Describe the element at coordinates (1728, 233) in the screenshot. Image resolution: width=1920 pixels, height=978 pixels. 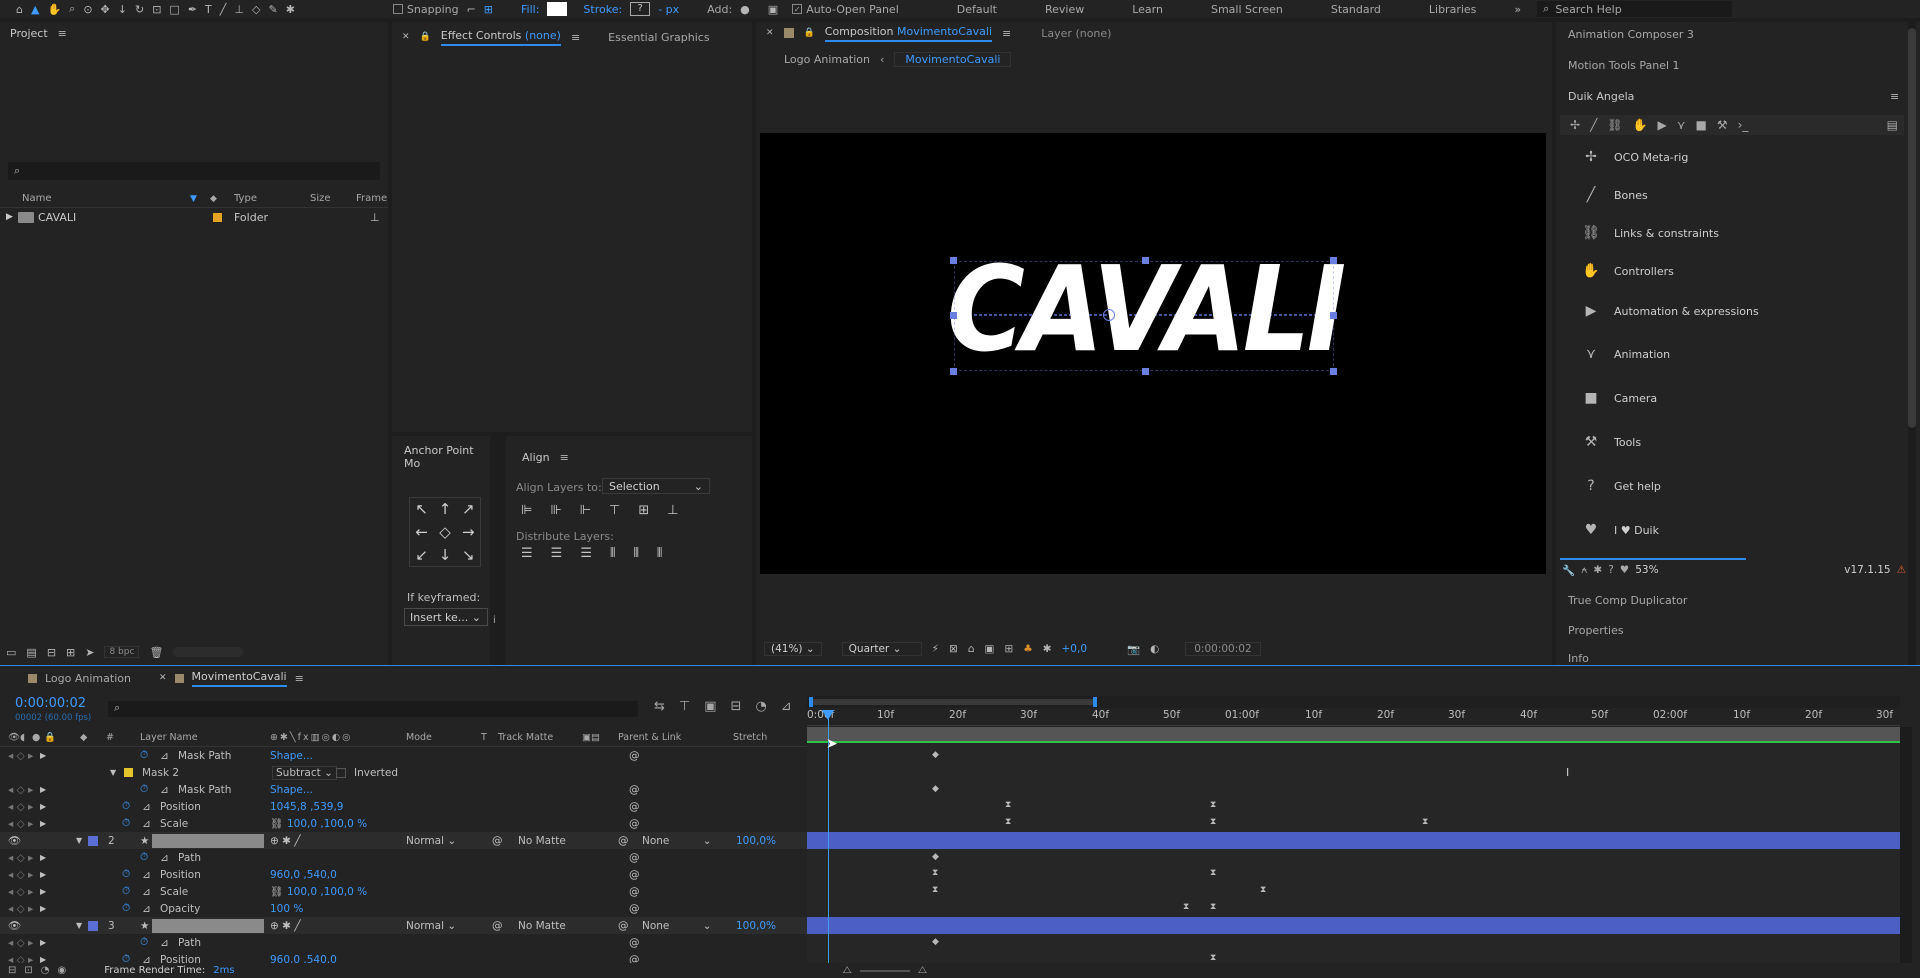
I see `duik-item-links: ⛓ Links & constraints` at that location.